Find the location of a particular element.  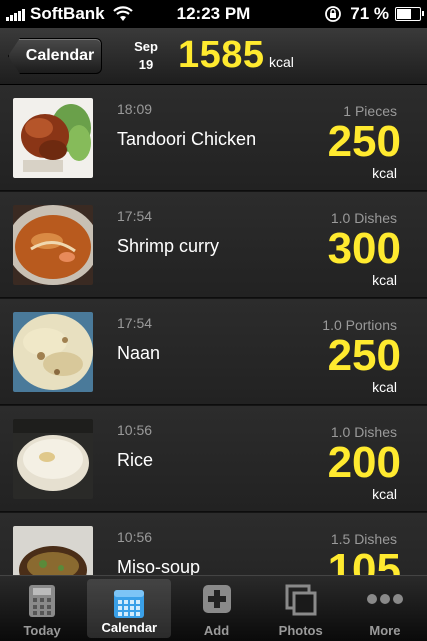

tab-today: Today is located at coordinates (42, 608).